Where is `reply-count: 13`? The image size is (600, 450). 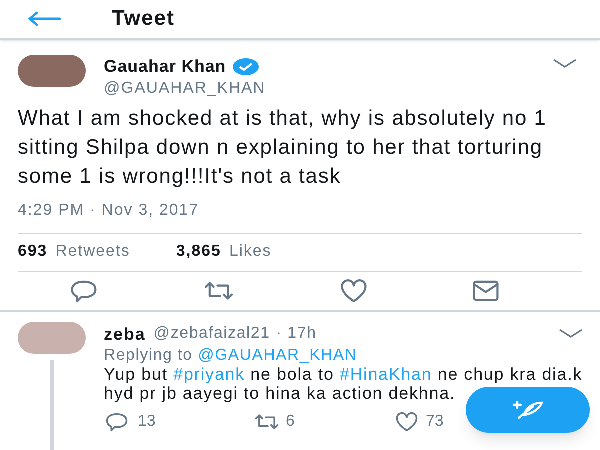 reply-count: 13 is located at coordinates (147, 422).